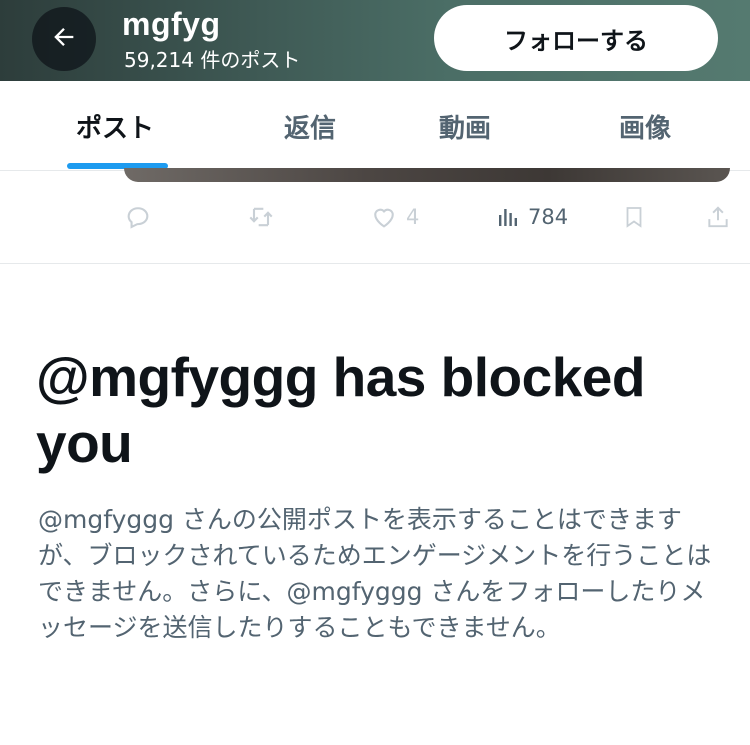 Image resolution: width=750 pixels, height=745 pixels. What do you see at coordinates (375, 40) in the screenshot?
I see `profile-header: mgfyg 59,214 件のポスト フォローする` at bounding box center [375, 40].